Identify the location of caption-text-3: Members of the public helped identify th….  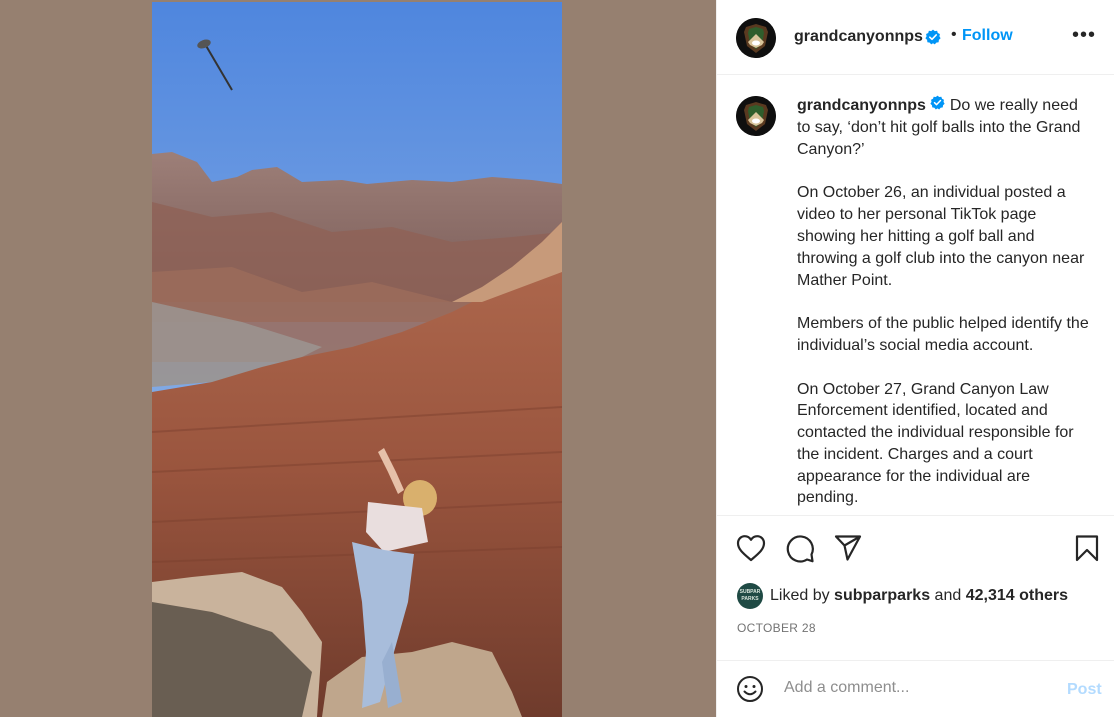
(943, 334).